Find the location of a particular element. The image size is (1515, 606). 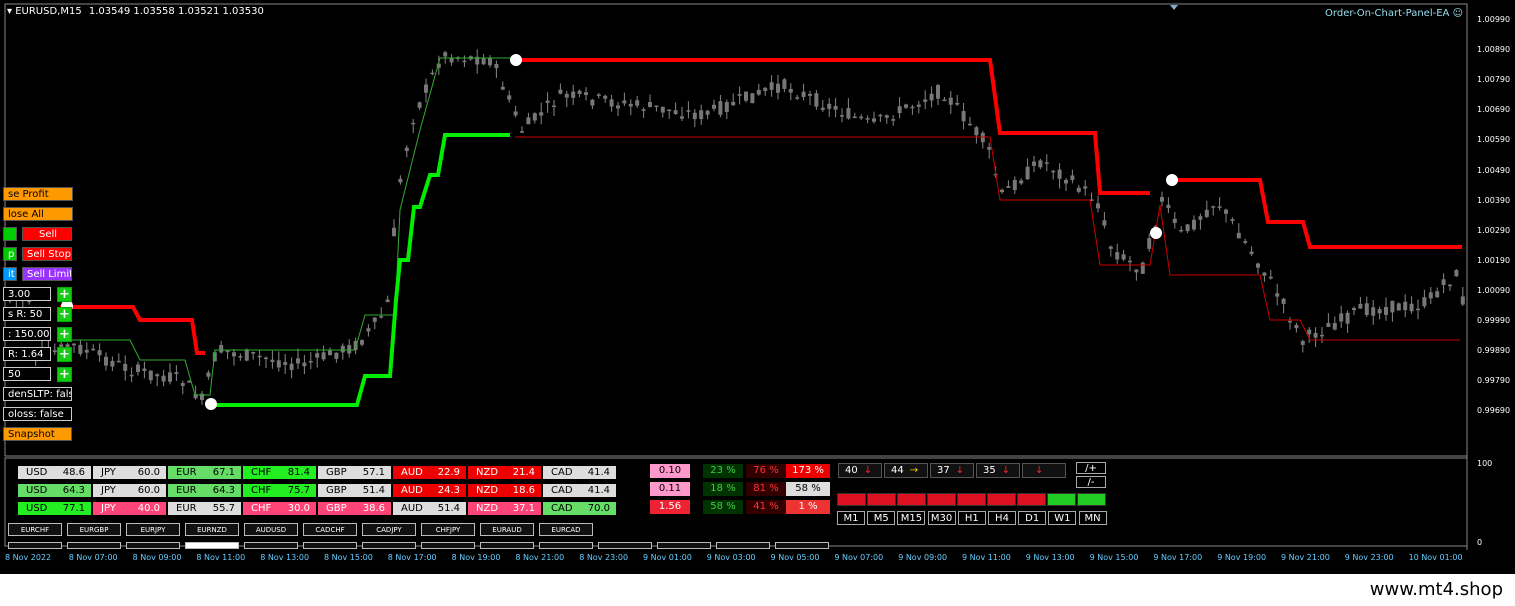

timeframe-button-w1: W1 is located at coordinates (1062, 518).